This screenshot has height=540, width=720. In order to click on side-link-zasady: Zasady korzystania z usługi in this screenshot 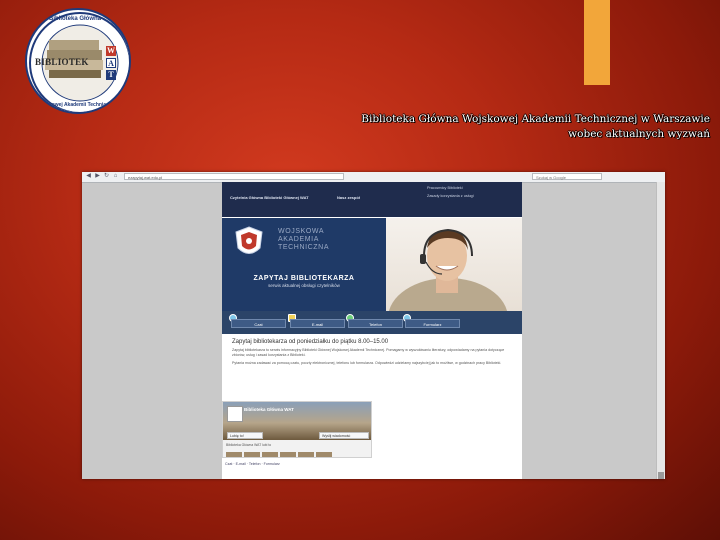, I will do `click(450, 196)`.